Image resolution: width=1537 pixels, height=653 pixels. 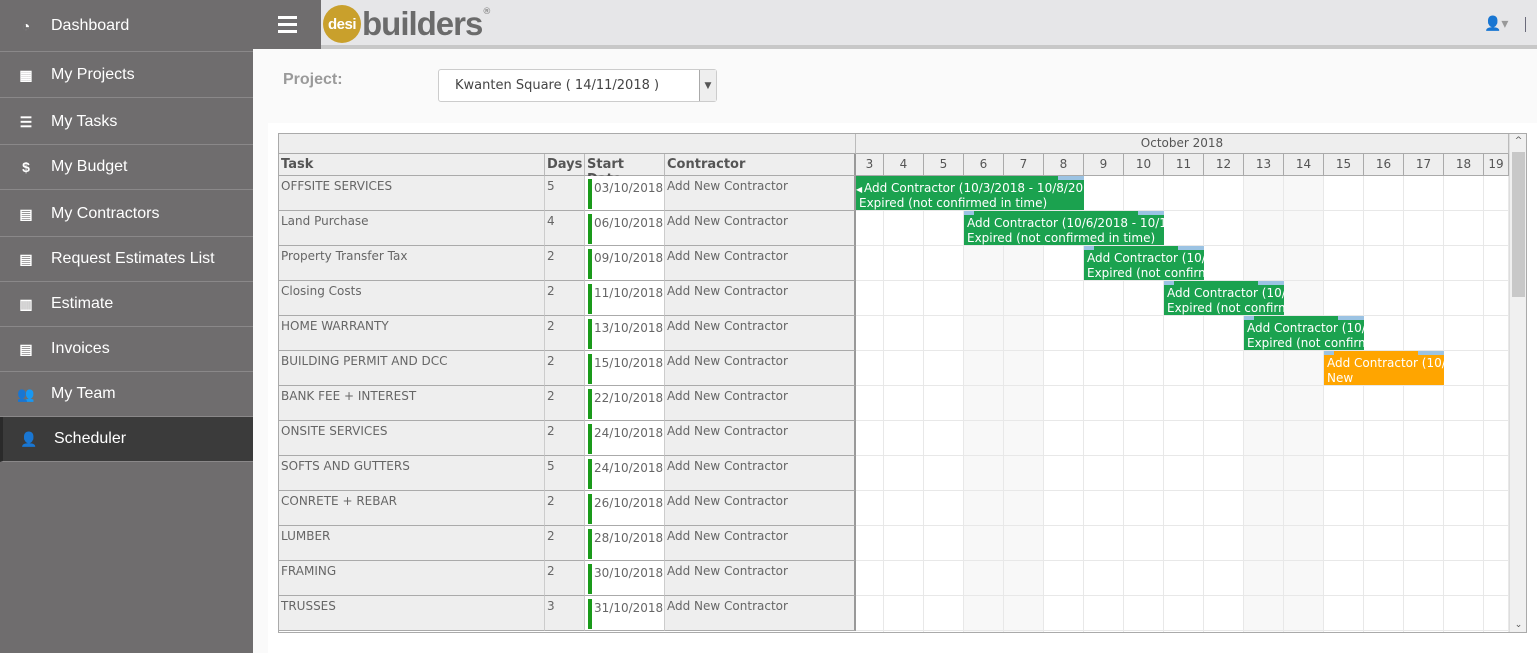 What do you see at coordinates (26, 121) in the screenshot?
I see `task-list-icon: ☰` at bounding box center [26, 121].